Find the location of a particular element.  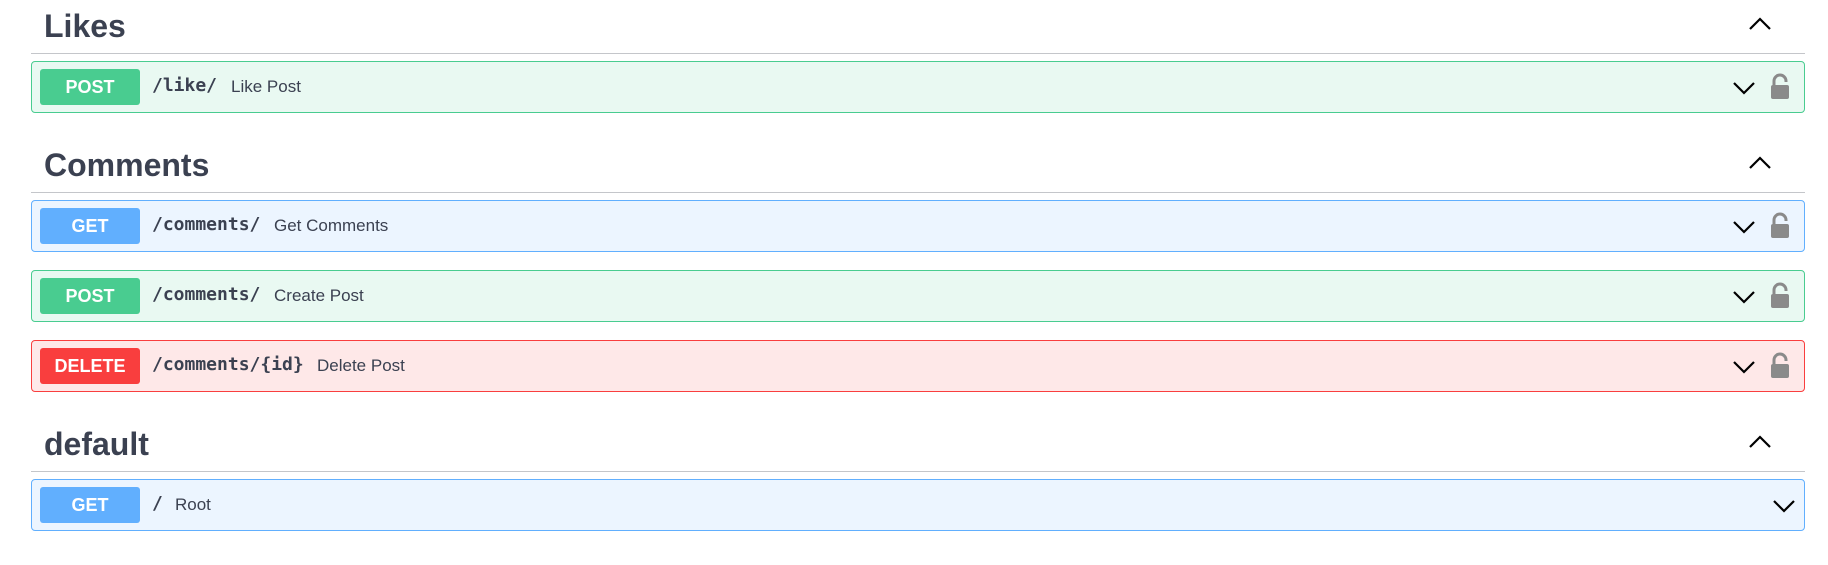

opblock-get-comments: GET /comments/ Get Comments is located at coordinates (918, 226).